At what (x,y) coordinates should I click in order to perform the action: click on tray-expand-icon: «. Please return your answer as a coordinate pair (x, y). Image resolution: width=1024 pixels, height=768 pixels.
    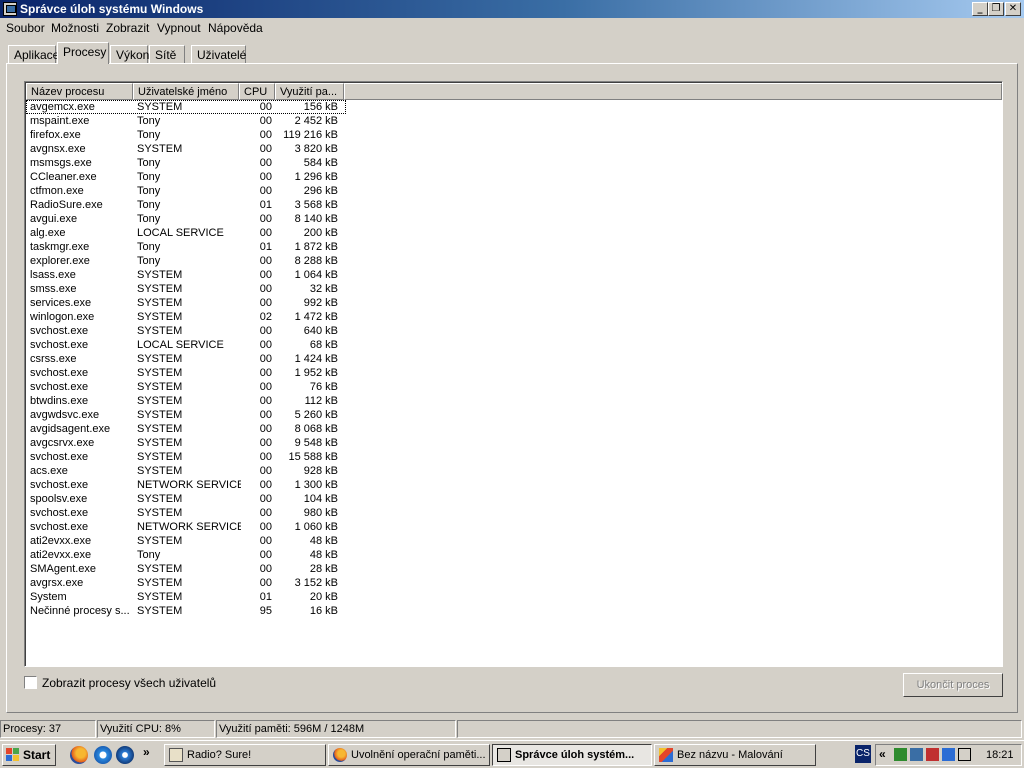
    Looking at the image, I should click on (882, 754).